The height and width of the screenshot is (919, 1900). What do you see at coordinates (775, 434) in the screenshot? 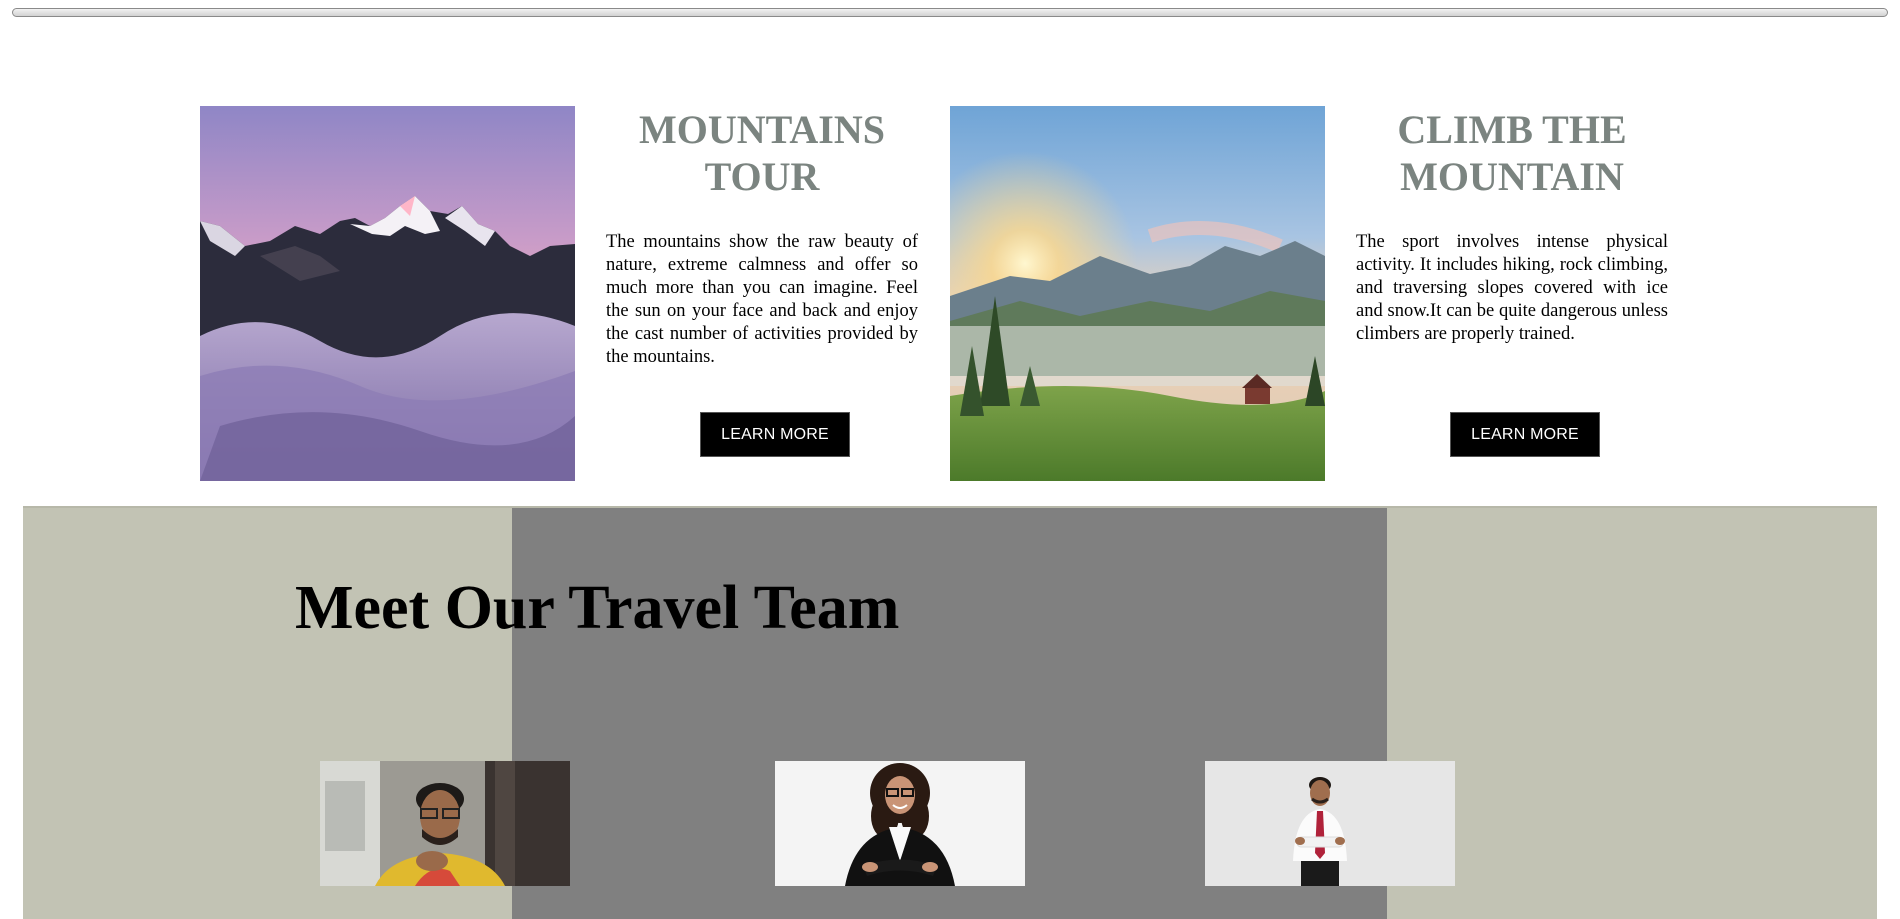
I see `mountains-tour-learn-more-button: LEARN MORE` at bounding box center [775, 434].